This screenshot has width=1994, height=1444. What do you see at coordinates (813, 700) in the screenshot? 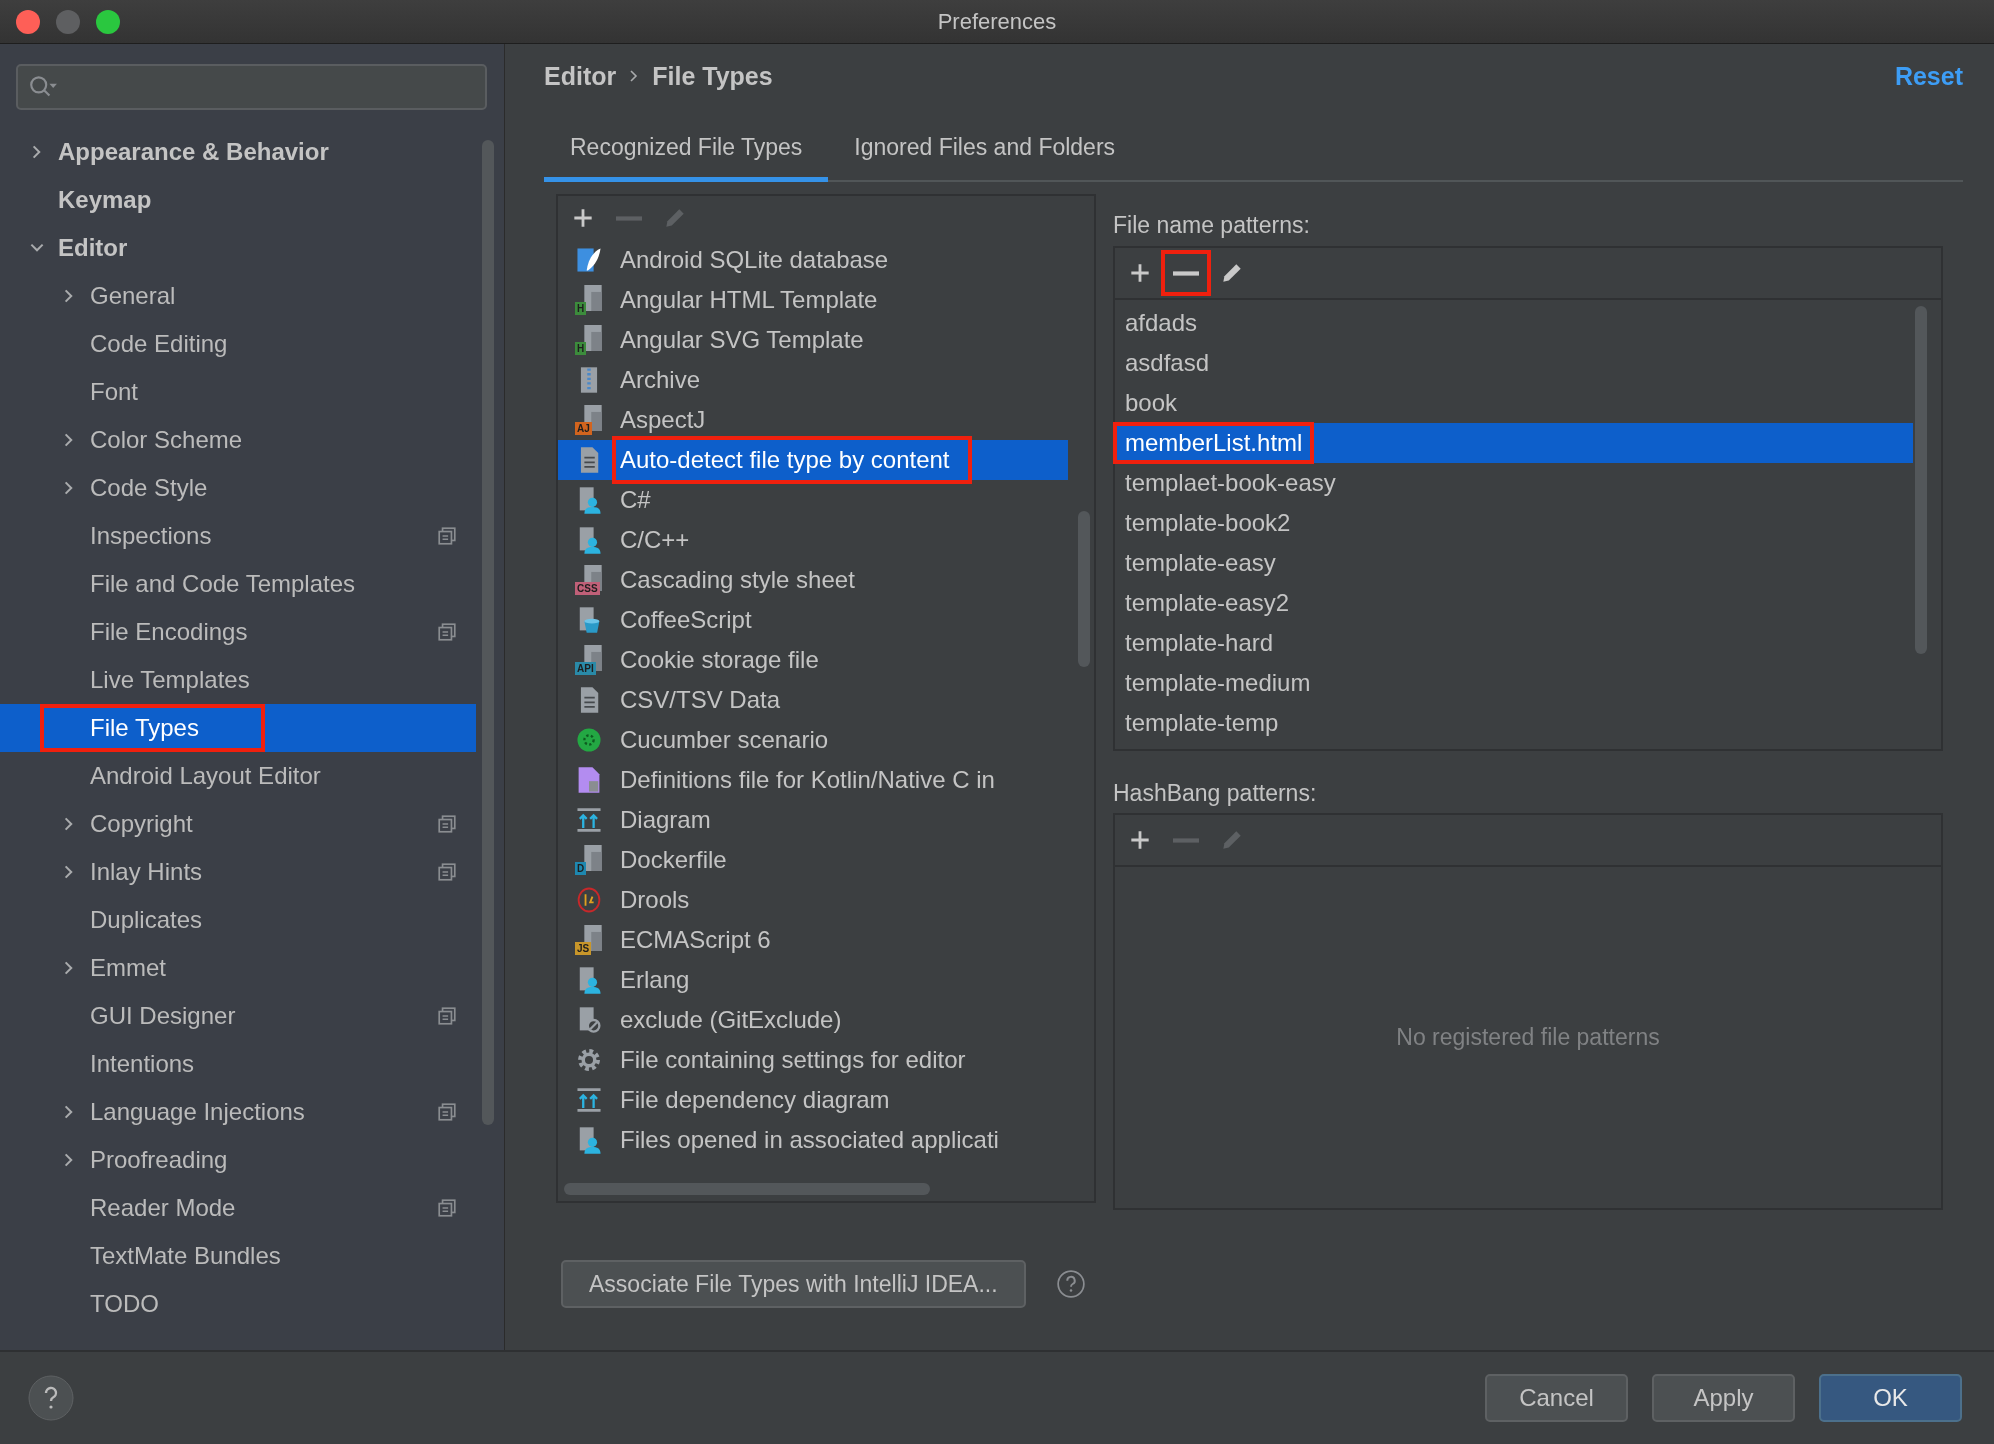
I see `file-type-row: CSV/TSV Data` at bounding box center [813, 700].